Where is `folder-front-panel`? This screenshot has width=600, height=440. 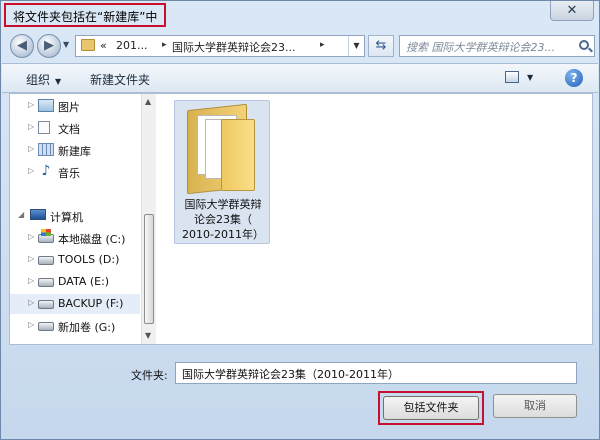
folder-front-panel is located at coordinates (238, 155).